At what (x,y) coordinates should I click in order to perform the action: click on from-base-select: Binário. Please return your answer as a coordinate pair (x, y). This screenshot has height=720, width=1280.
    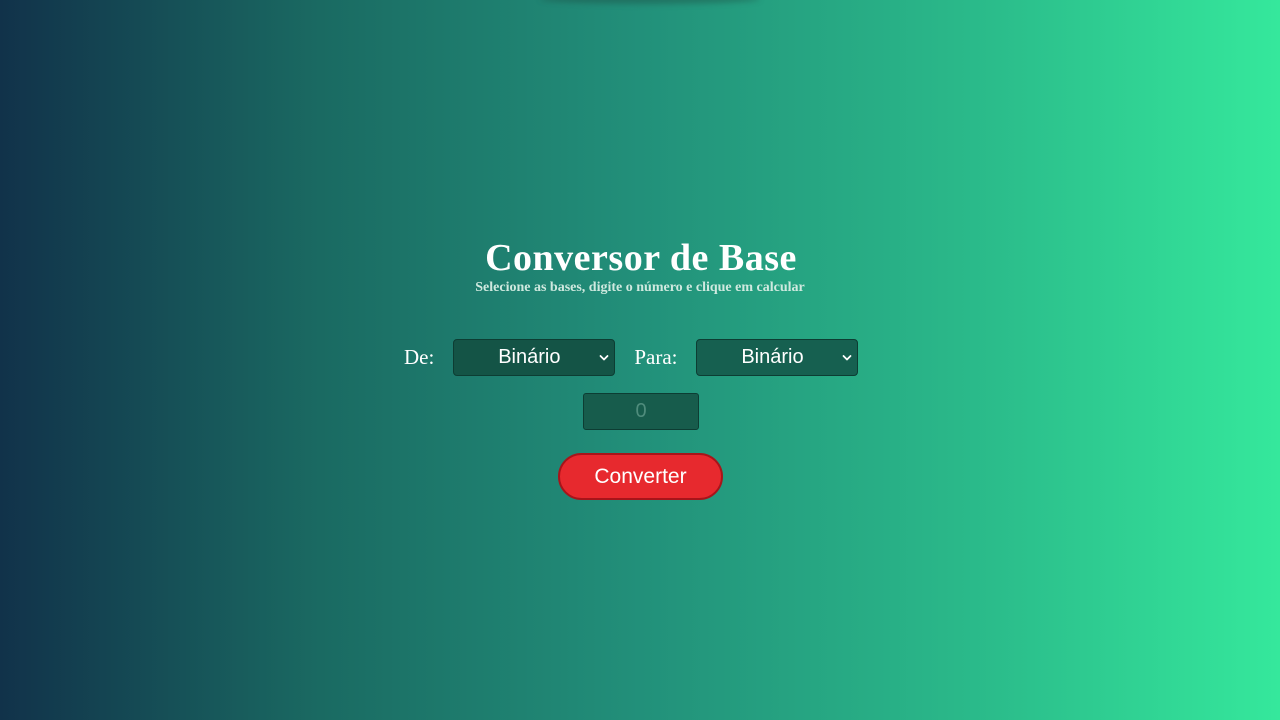
    Looking at the image, I should click on (534, 357).